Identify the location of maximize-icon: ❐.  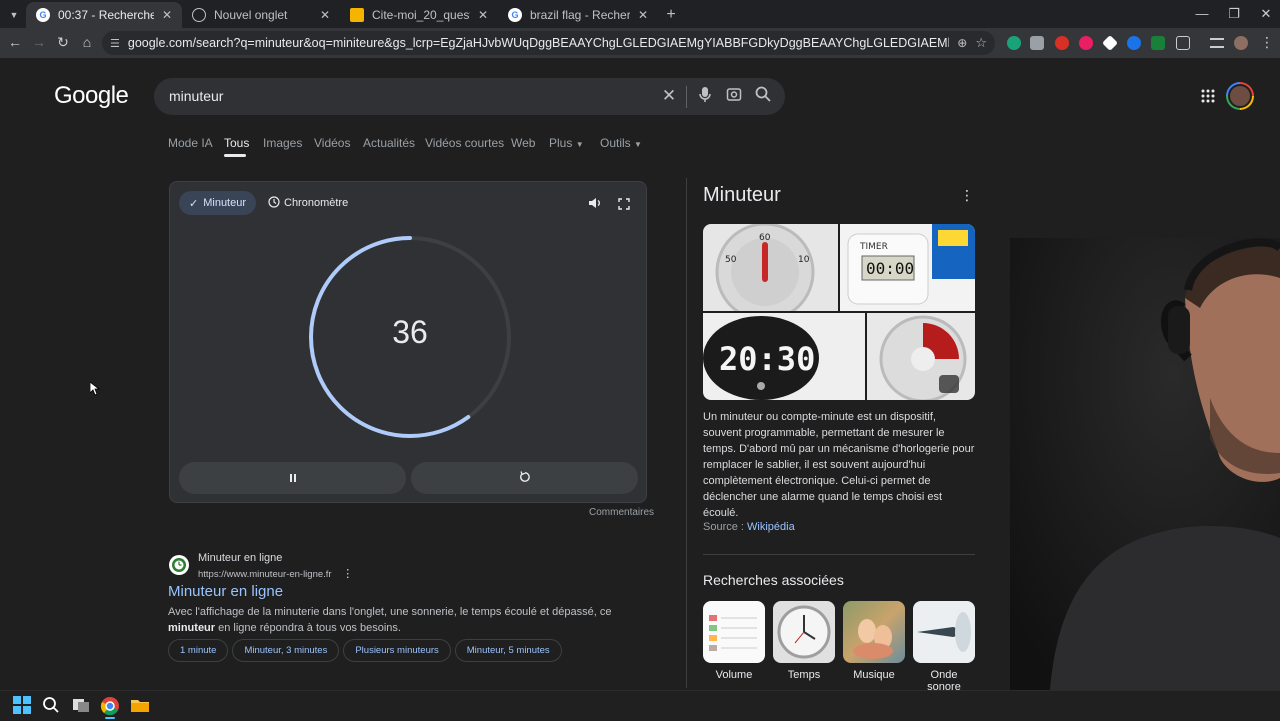
(1234, 14).